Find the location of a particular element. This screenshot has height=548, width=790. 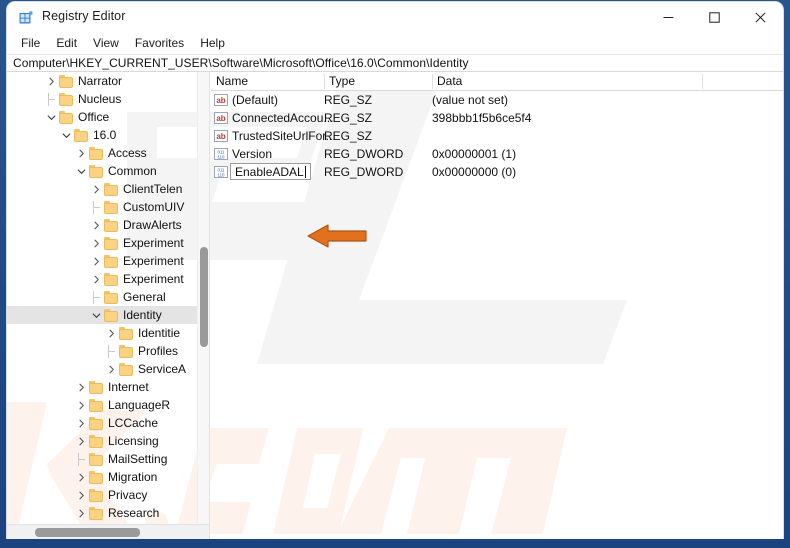

tree-item: Identity is located at coordinates (102, 315).